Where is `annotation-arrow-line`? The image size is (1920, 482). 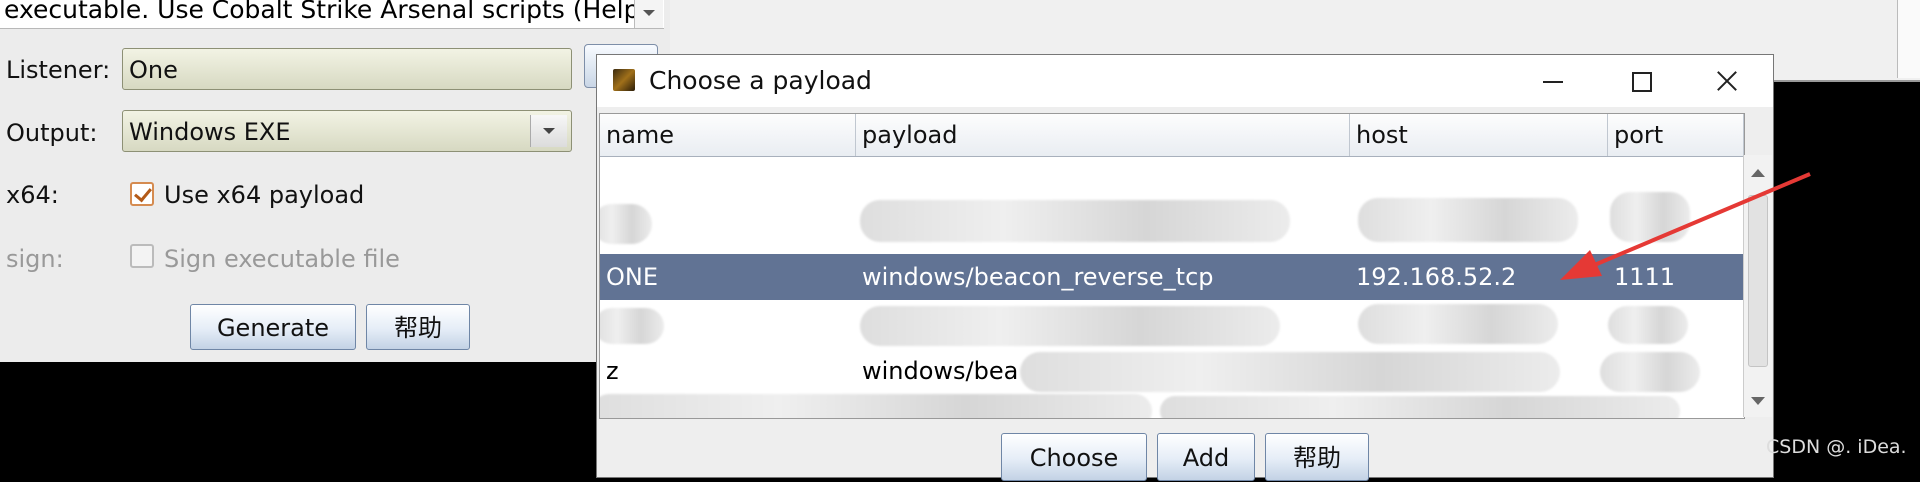
annotation-arrow-line is located at coordinates (1701, 220).